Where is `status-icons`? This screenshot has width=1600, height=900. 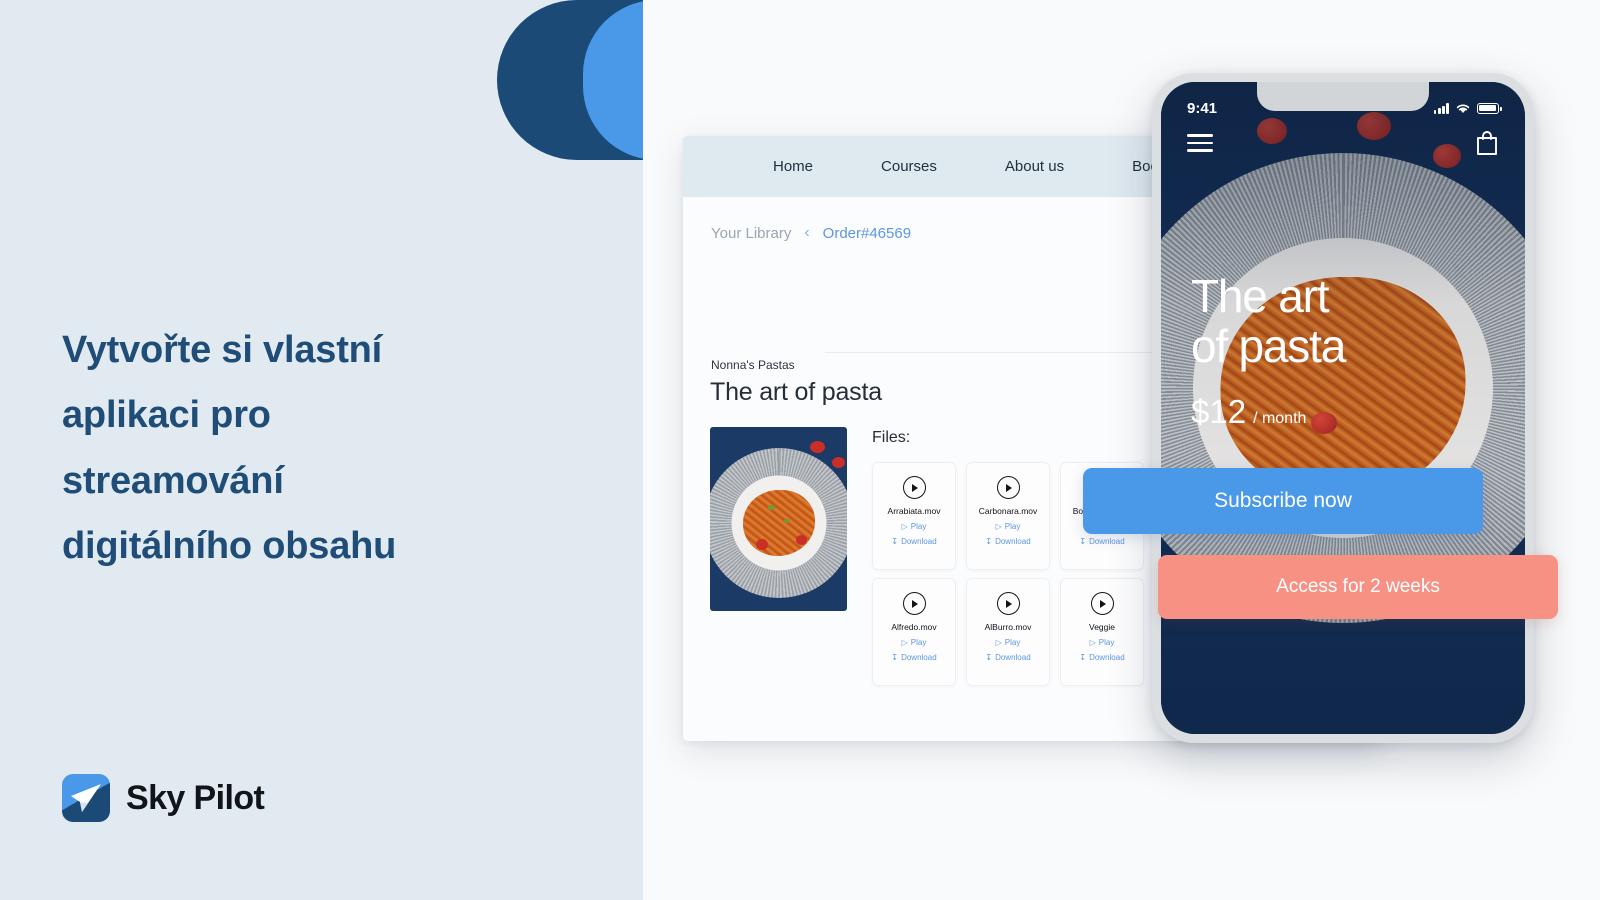
status-icons is located at coordinates (1467, 108).